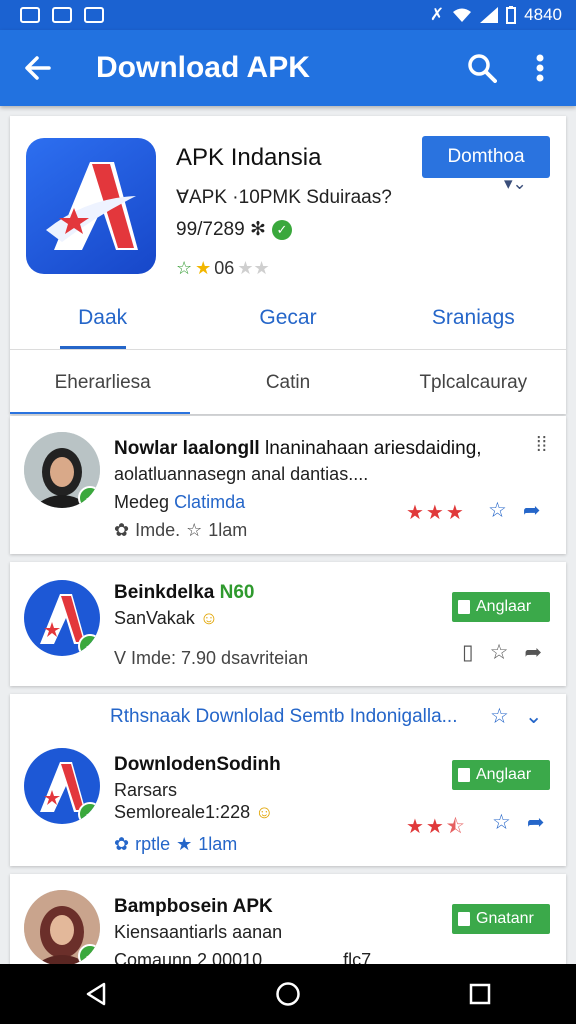 The height and width of the screenshot is (1024, 576). I want to click on meta-text: rptle, so click(153, 844).